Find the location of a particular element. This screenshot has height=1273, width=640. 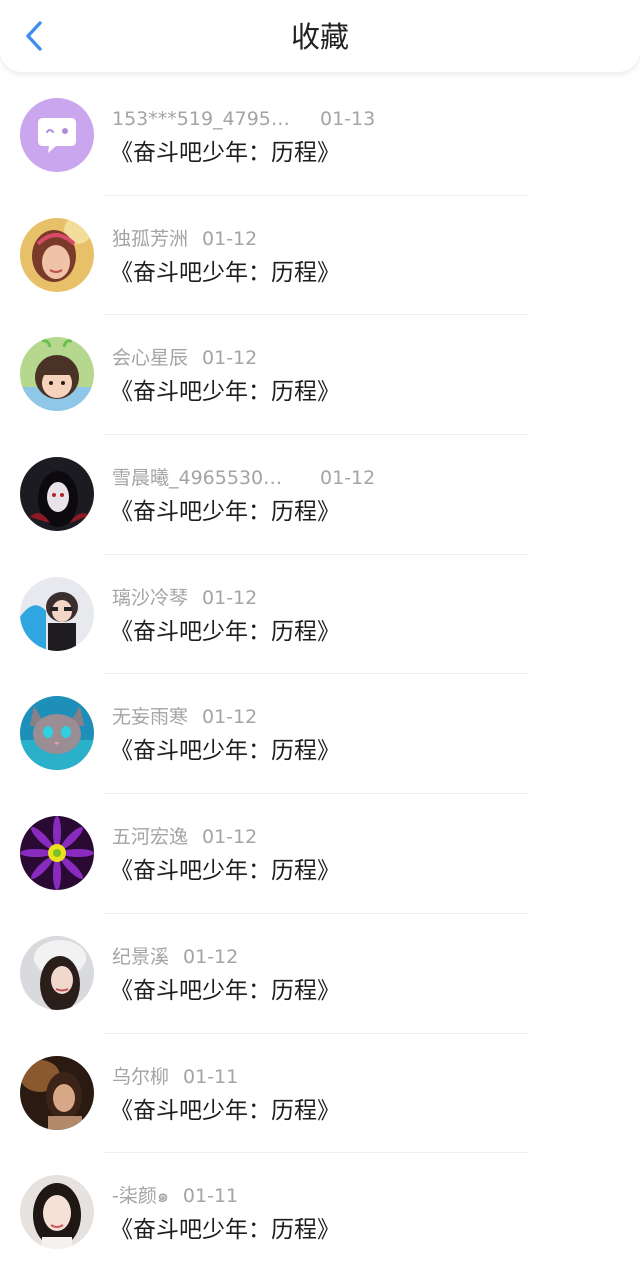

user-name: 会心星辰 is located at coordinates (150, 358).